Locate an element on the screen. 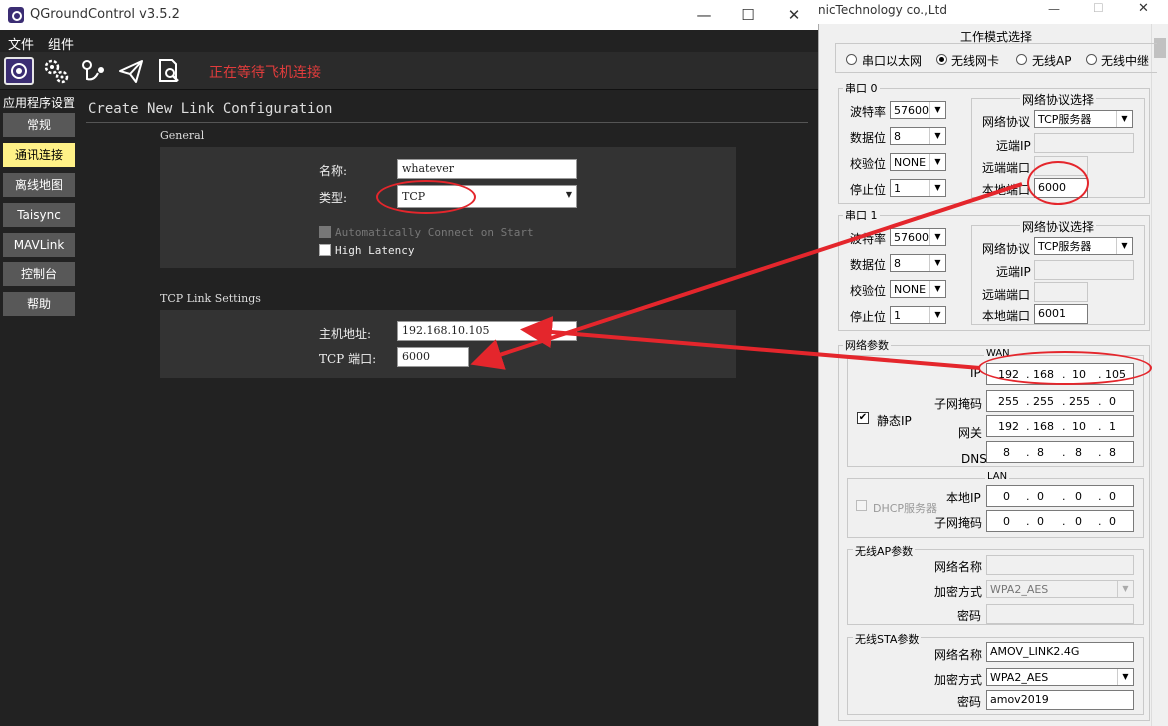  mode-radio-wifi-card is located at coordinates (941, 59).